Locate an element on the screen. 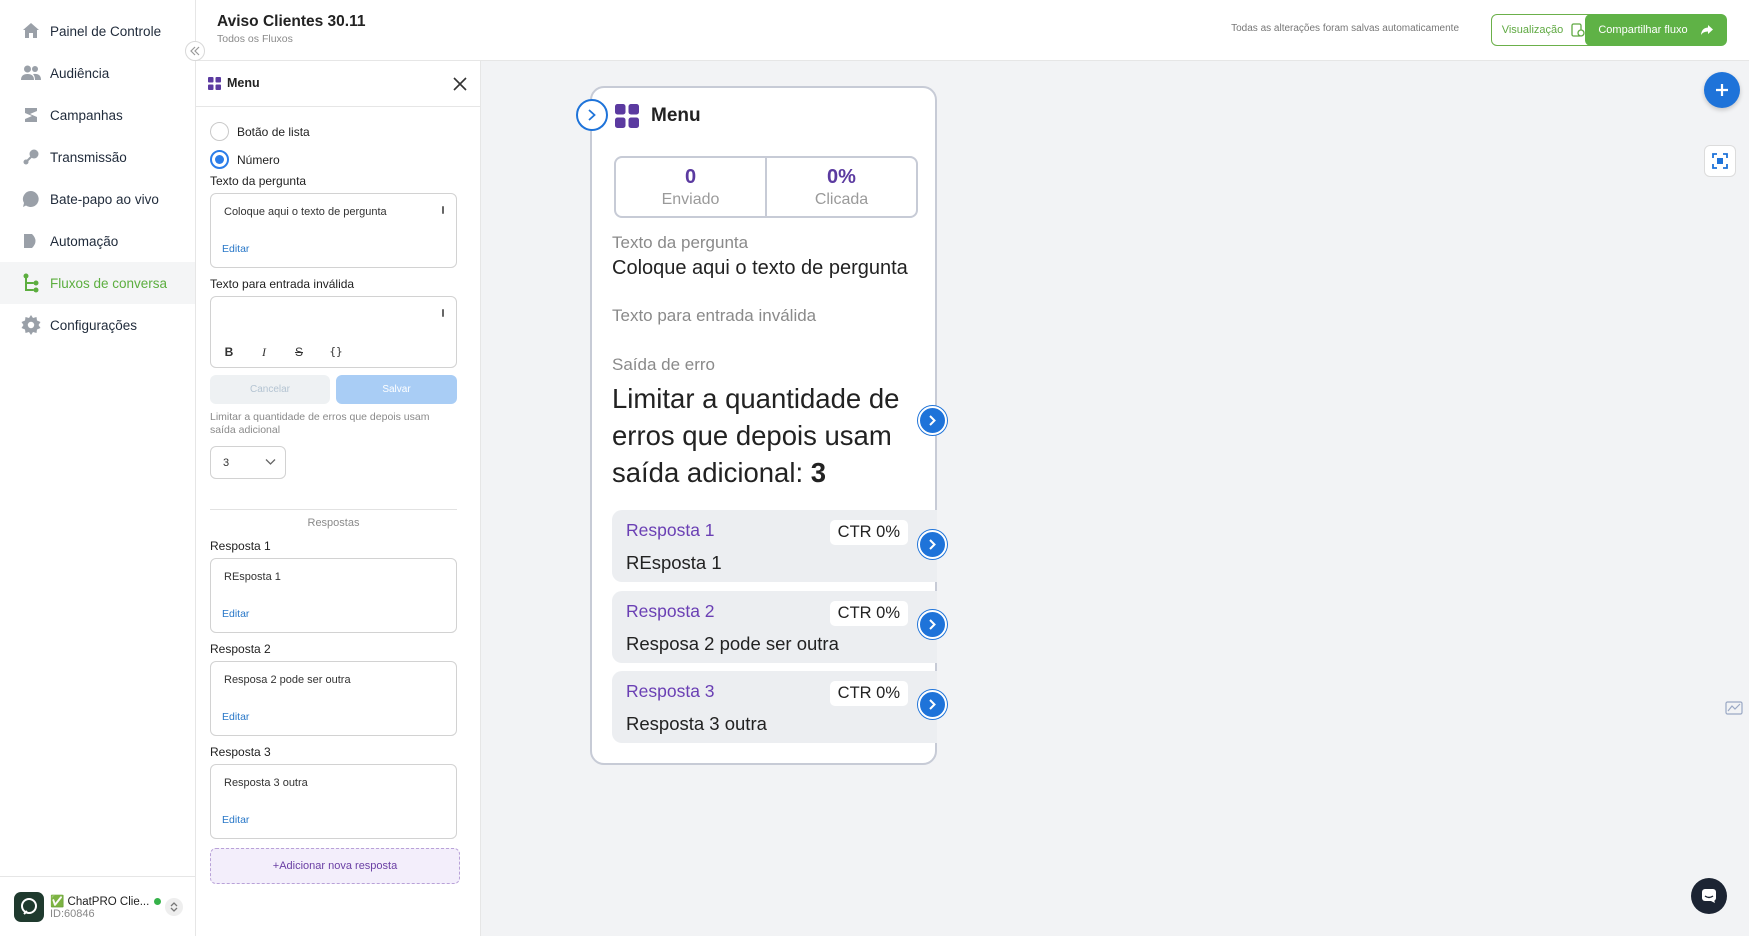 The width and height of the screenshot is (1749, 936). invalid-input-text-field: B I S {} is located at coordinates (333, 332).